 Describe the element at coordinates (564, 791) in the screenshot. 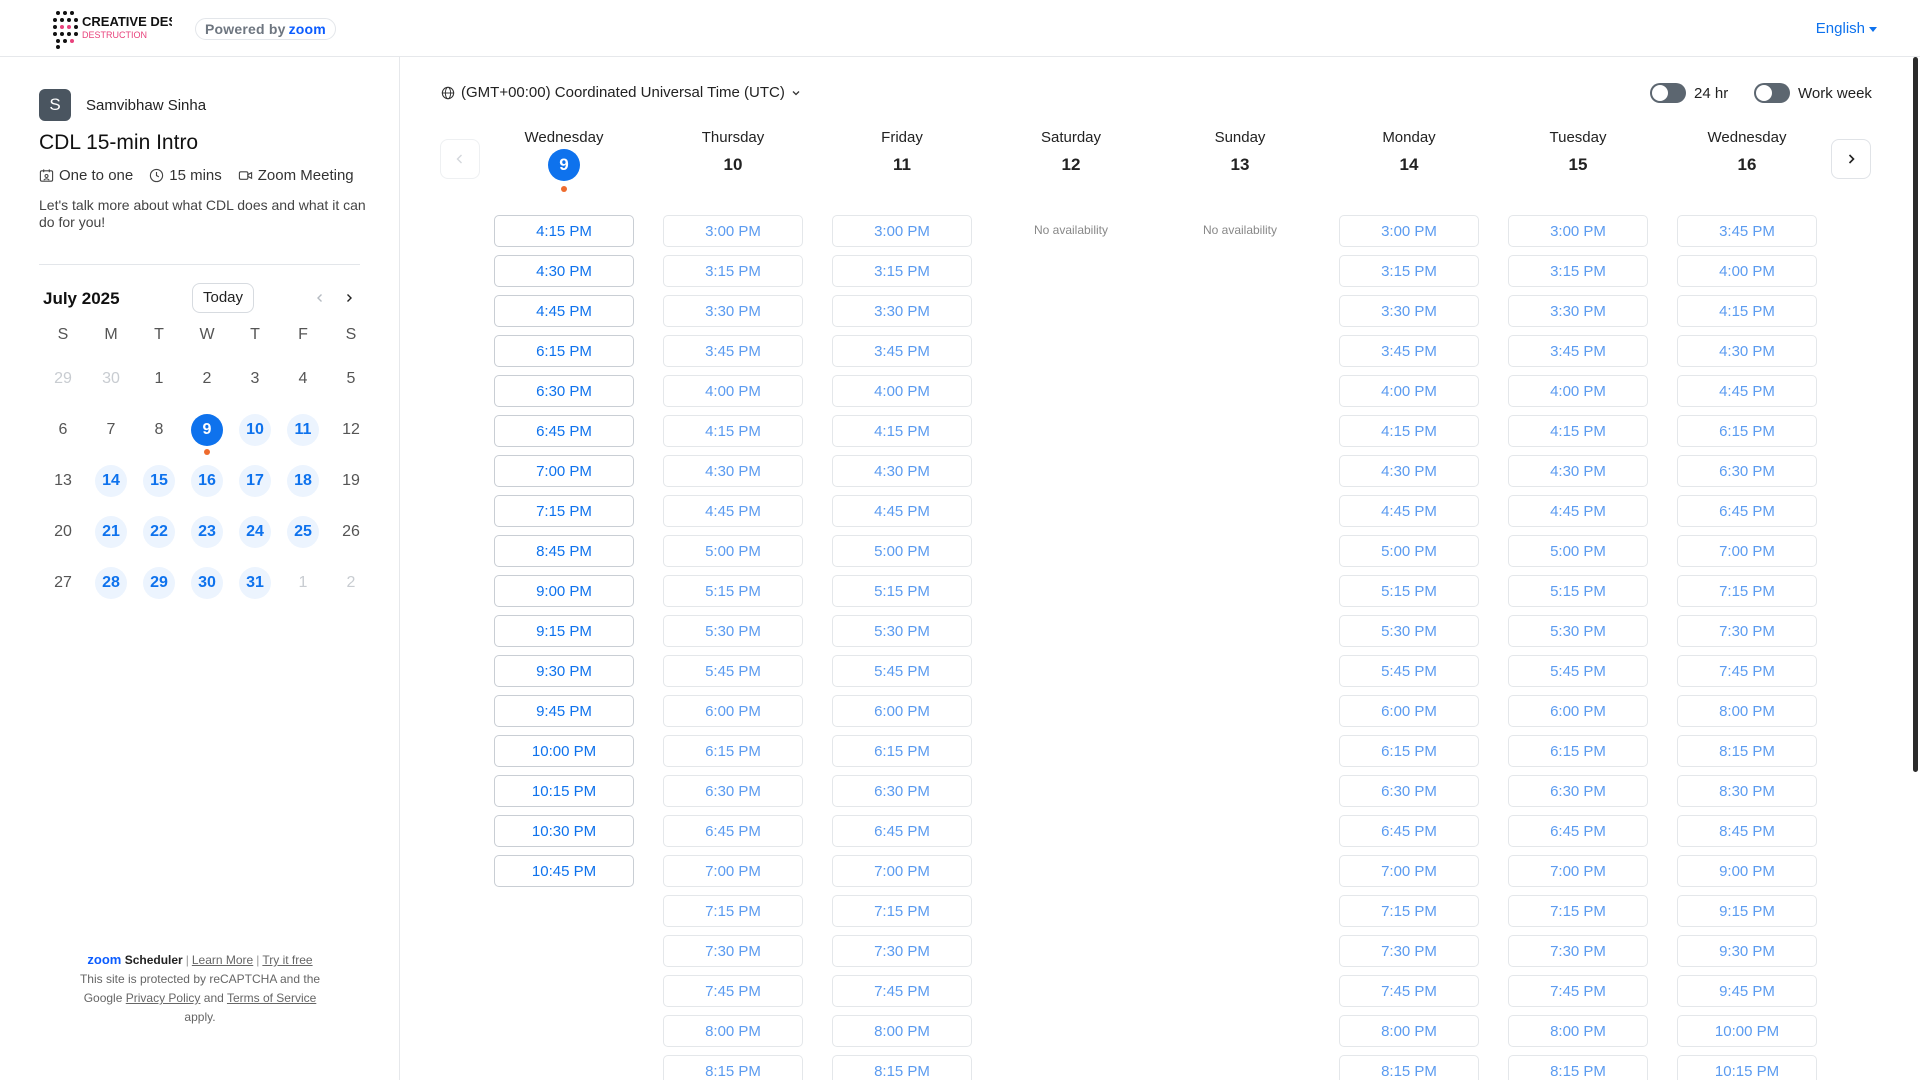

I see `time-slot-button: 10:15 PM` at that location.